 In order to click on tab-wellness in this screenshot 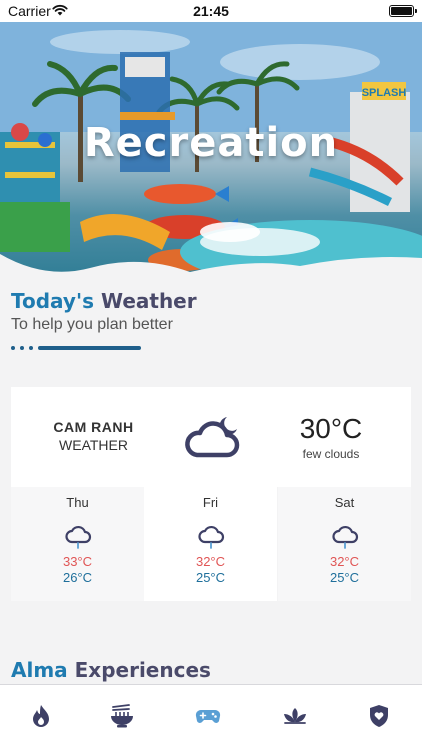, I will do `click(295, 716)`.